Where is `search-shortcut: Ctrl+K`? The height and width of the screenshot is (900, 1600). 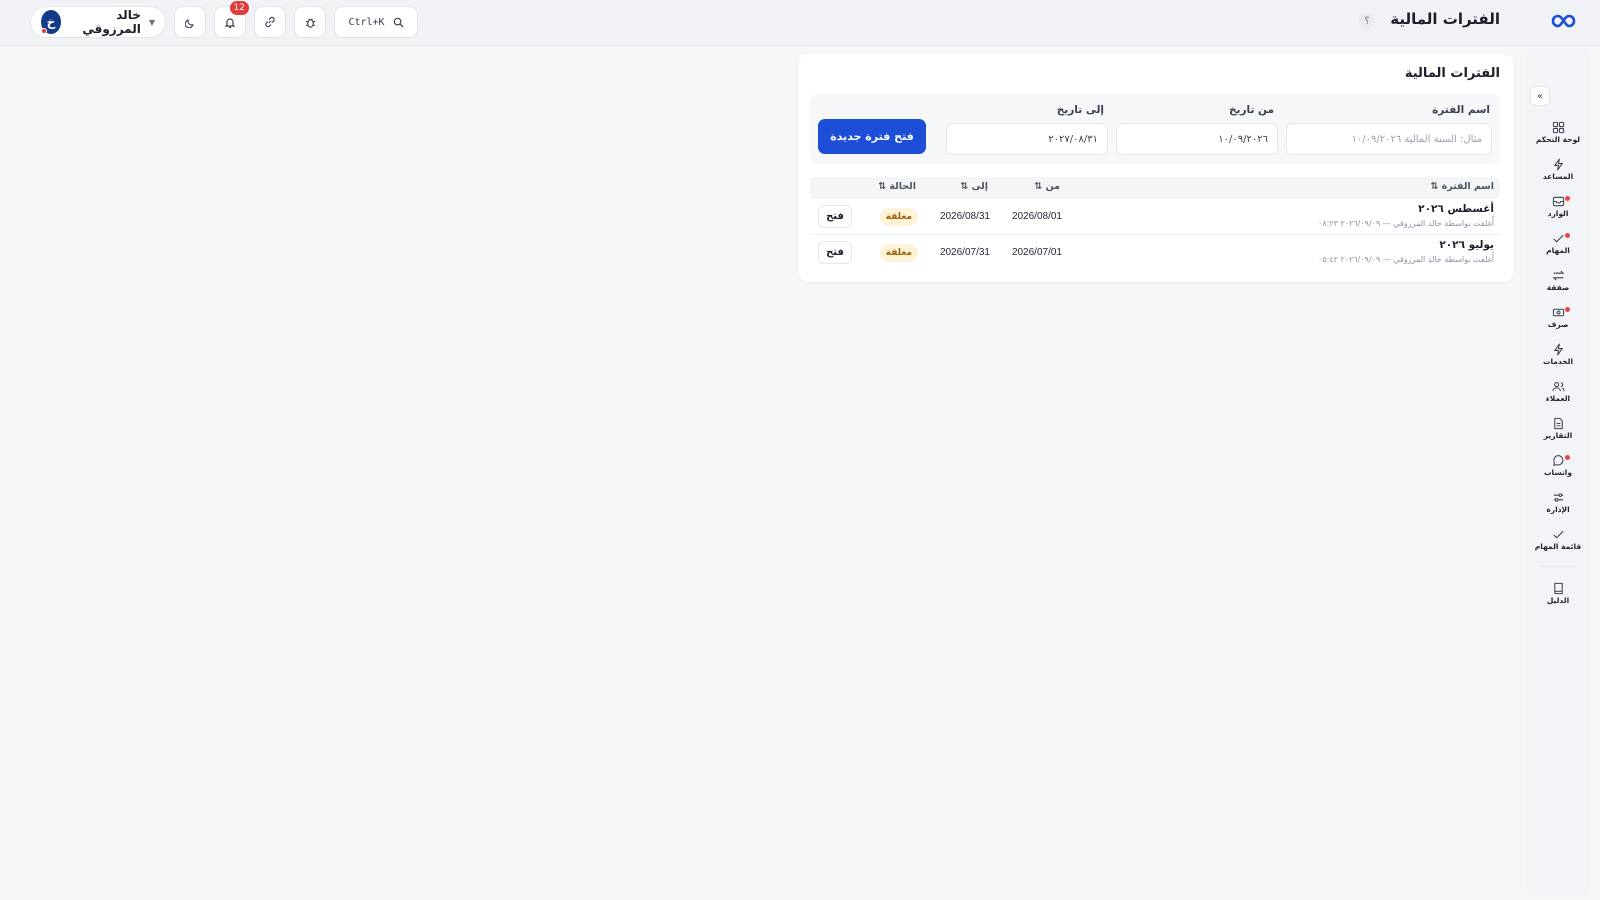 search-shortcut: Ctrl+K is located at coordinates (366, 22).